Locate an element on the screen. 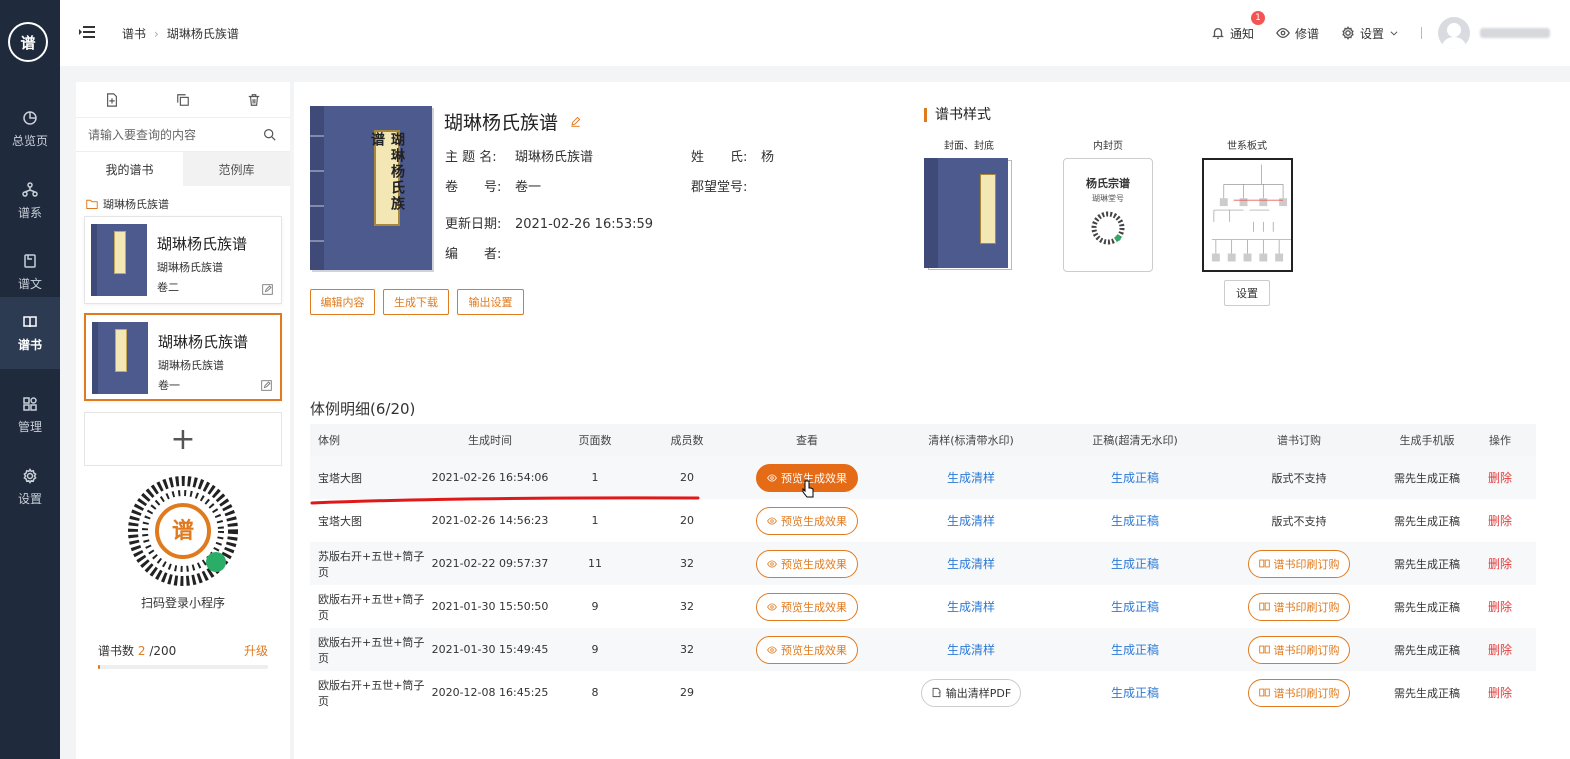 The image size is (1570, 759). detail-section-title: 体例明细(6/20) is located at coordinates (363, 409).